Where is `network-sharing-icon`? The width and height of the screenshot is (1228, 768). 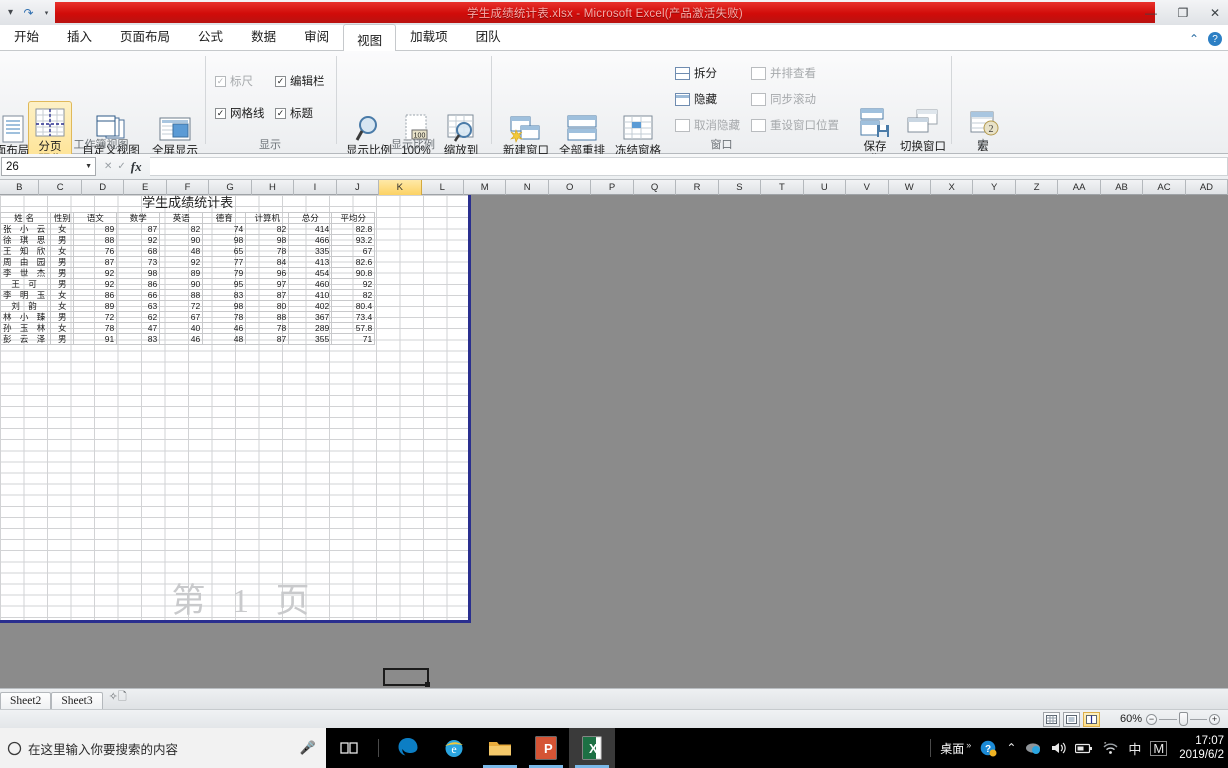
network-sharing-icon is located at coordinates (1033, 748).